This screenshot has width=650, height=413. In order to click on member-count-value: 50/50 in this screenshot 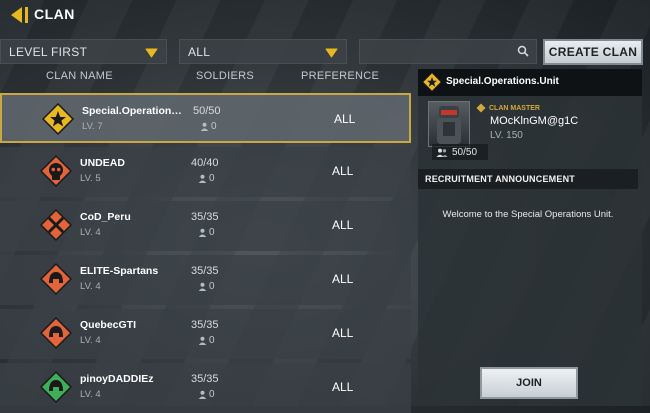, I will do `click(465, 152)`.